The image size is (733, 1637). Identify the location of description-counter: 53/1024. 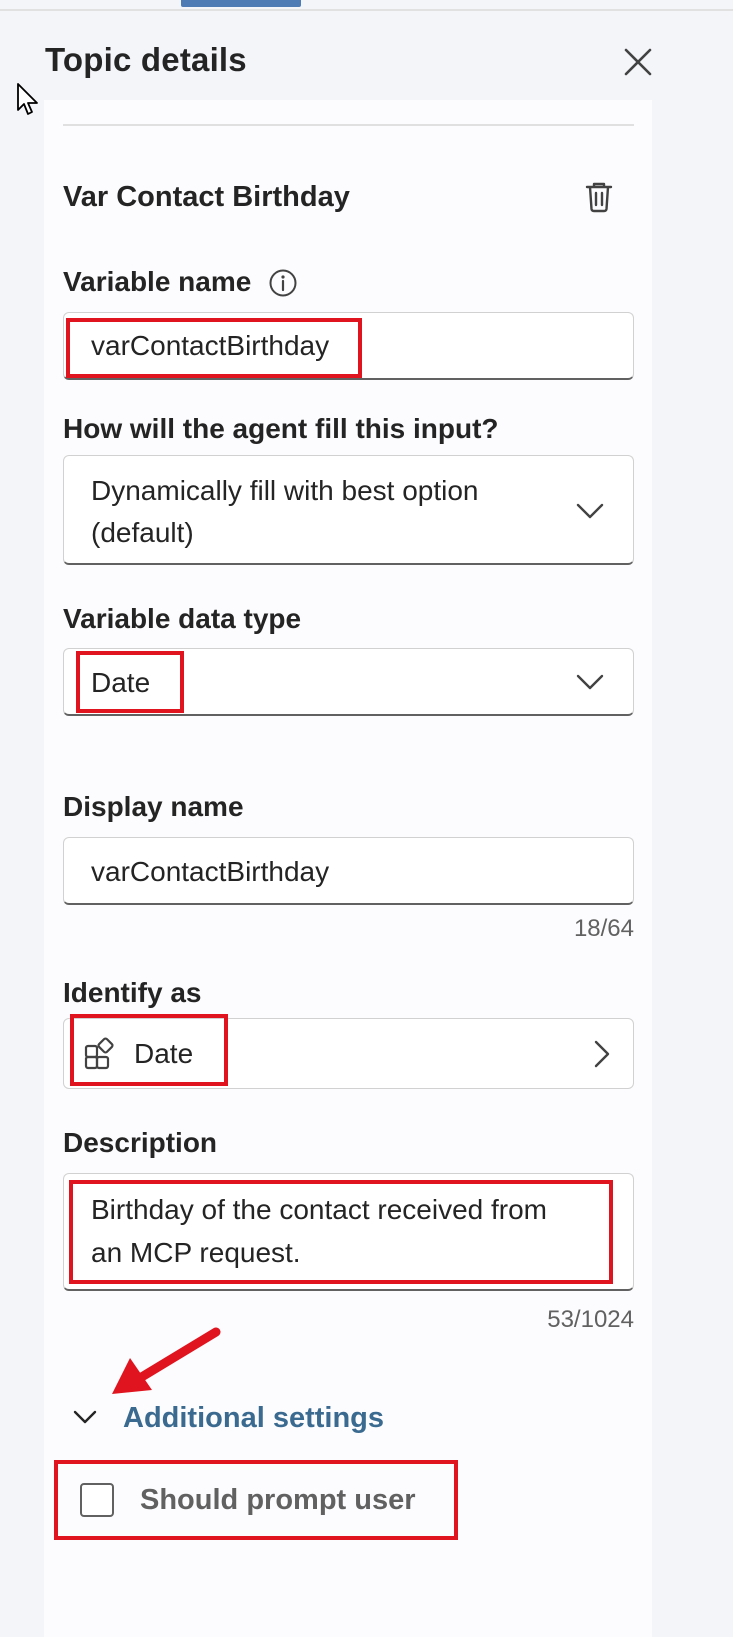
(590, 1319).